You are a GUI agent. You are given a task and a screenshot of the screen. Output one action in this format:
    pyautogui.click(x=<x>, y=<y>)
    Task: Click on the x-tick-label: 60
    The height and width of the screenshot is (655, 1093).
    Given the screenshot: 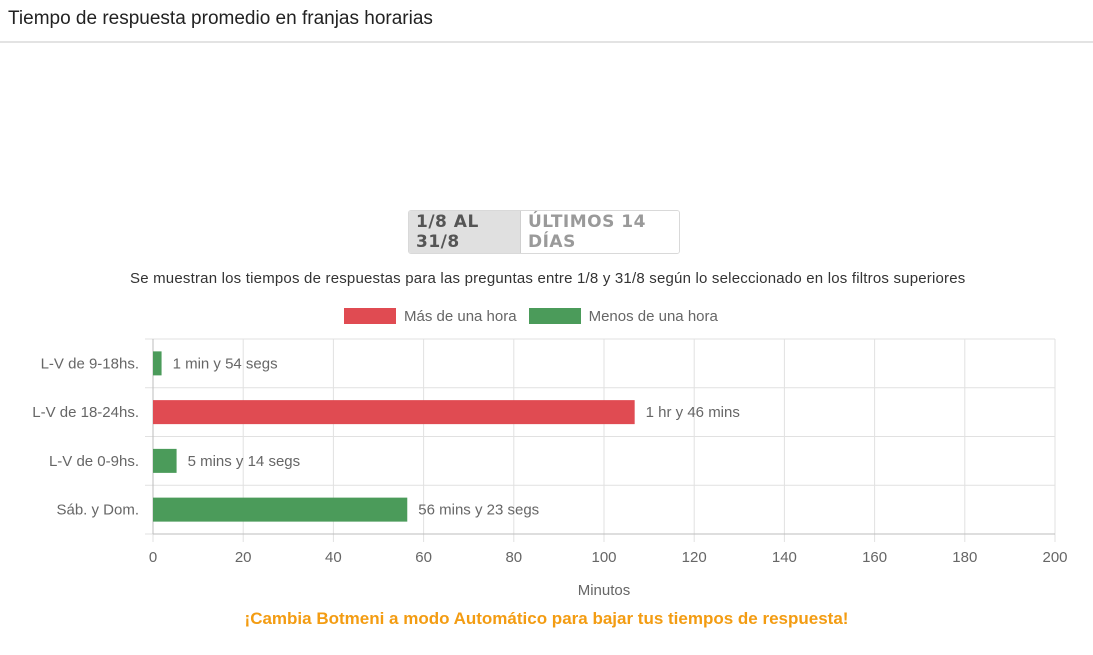 What is the action you would take?
    pyautogui.click(x=423, y=557)
    